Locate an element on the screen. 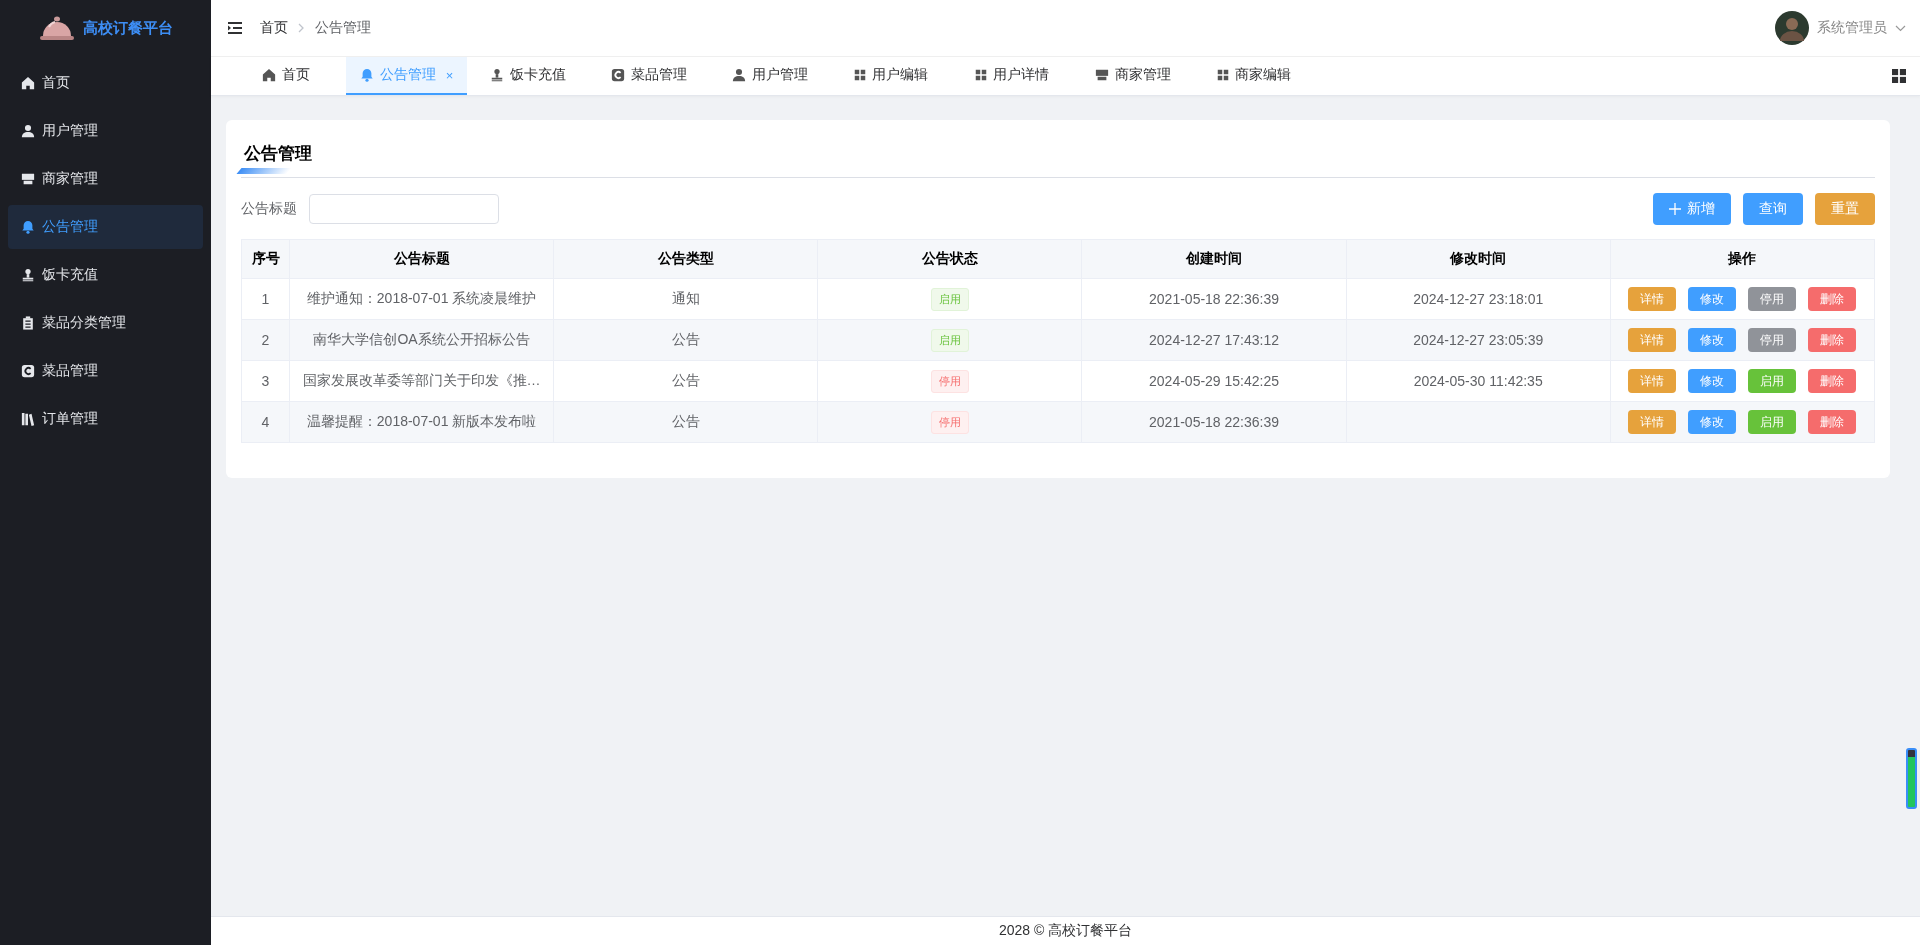  table-cell: 通知 is located at coordinates (685, 299).